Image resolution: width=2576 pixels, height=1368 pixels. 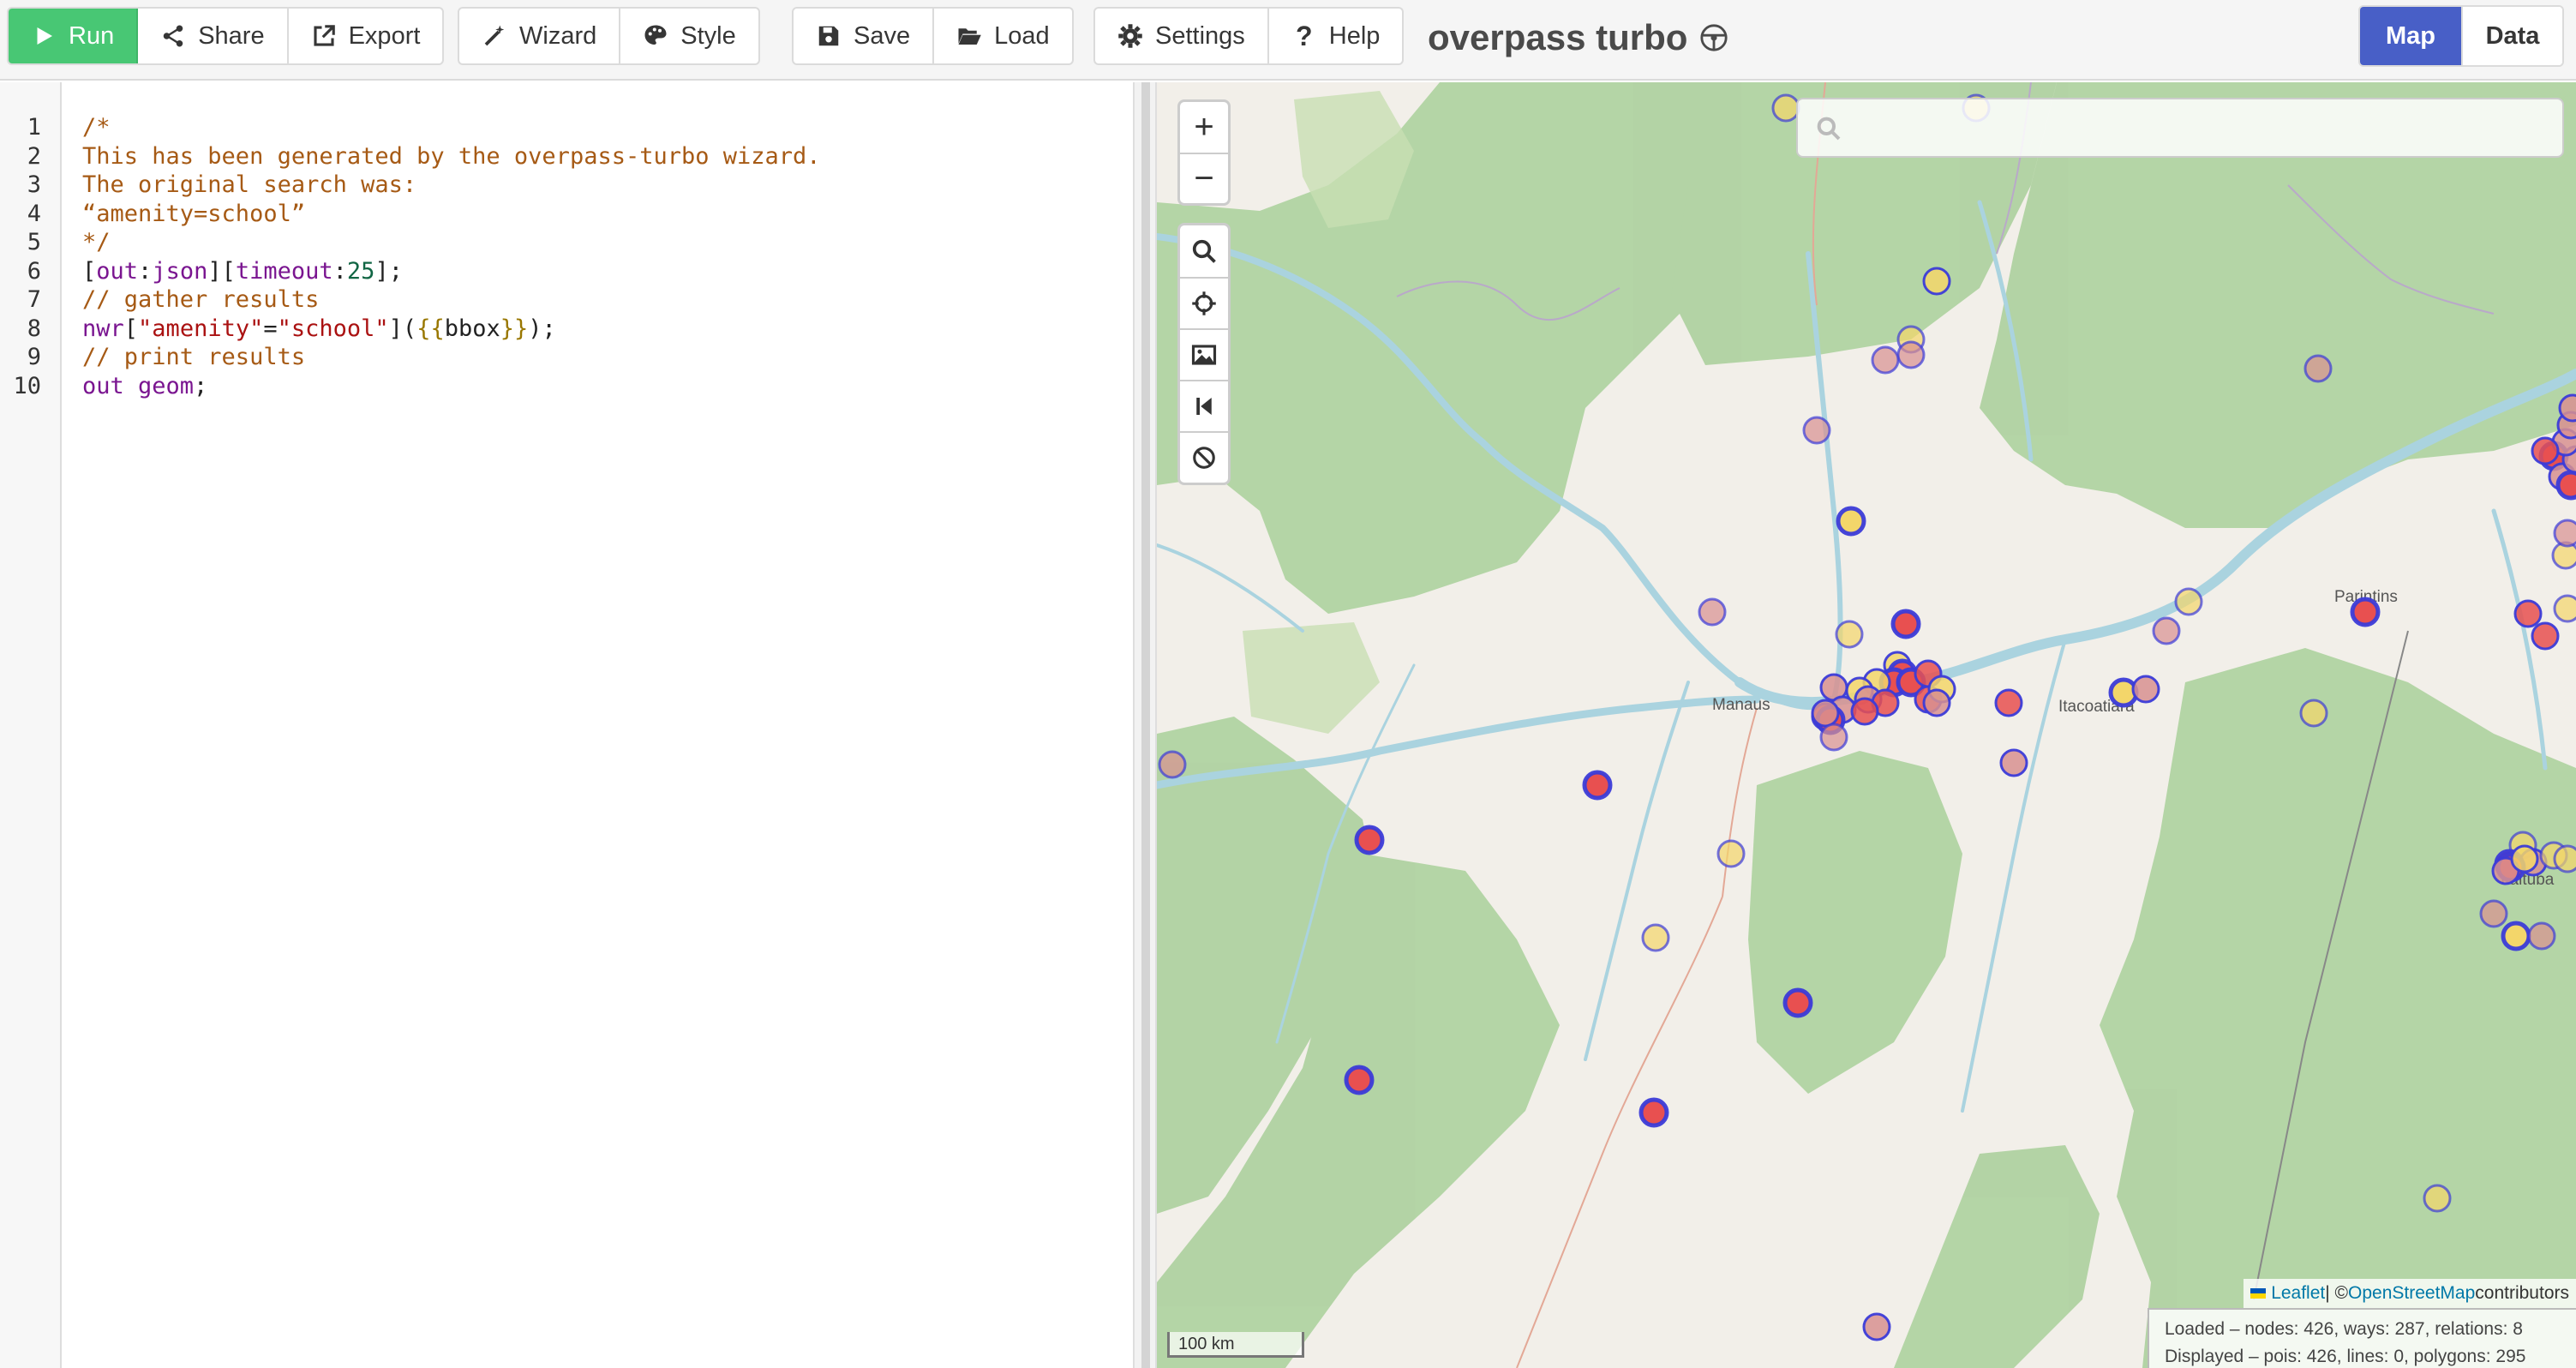 I want to click on style-button: Style, so click(x=689, y=36).